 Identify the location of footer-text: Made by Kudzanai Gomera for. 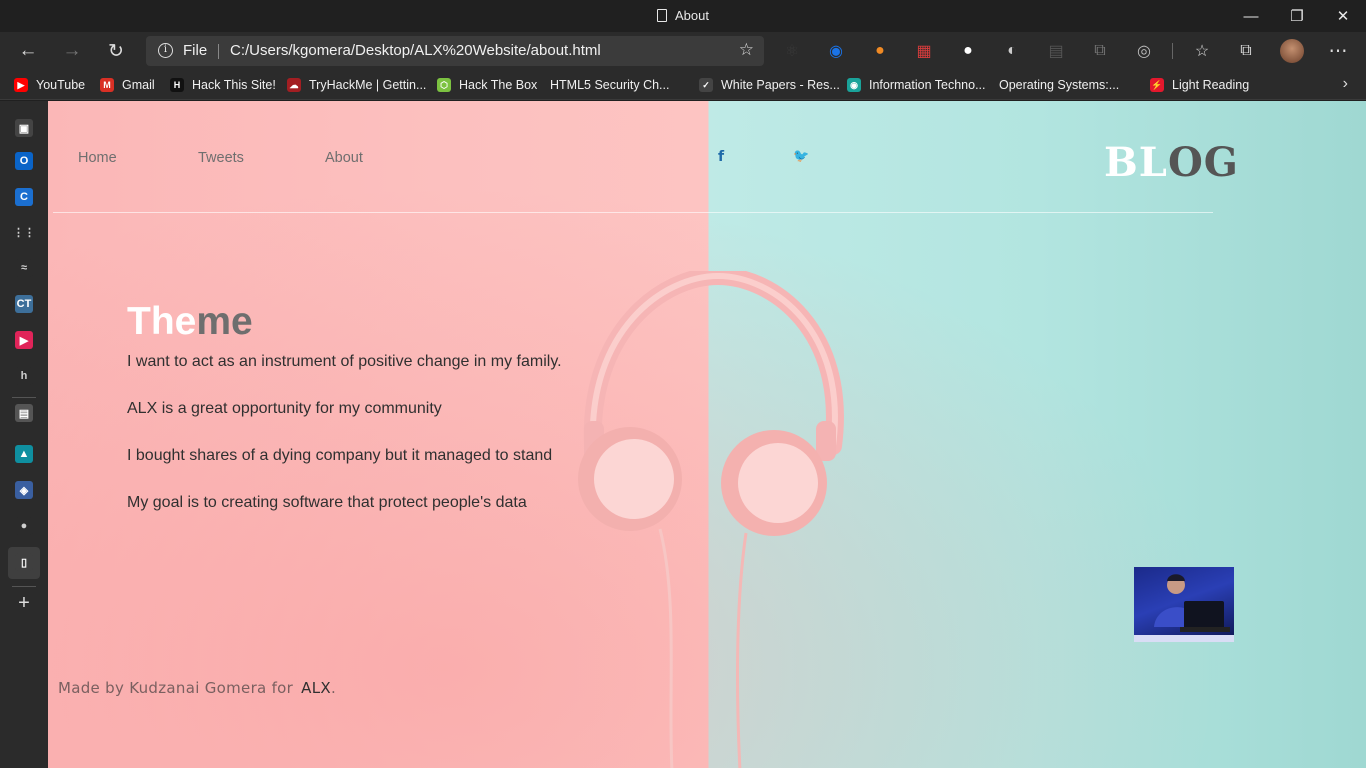
(176, 688).